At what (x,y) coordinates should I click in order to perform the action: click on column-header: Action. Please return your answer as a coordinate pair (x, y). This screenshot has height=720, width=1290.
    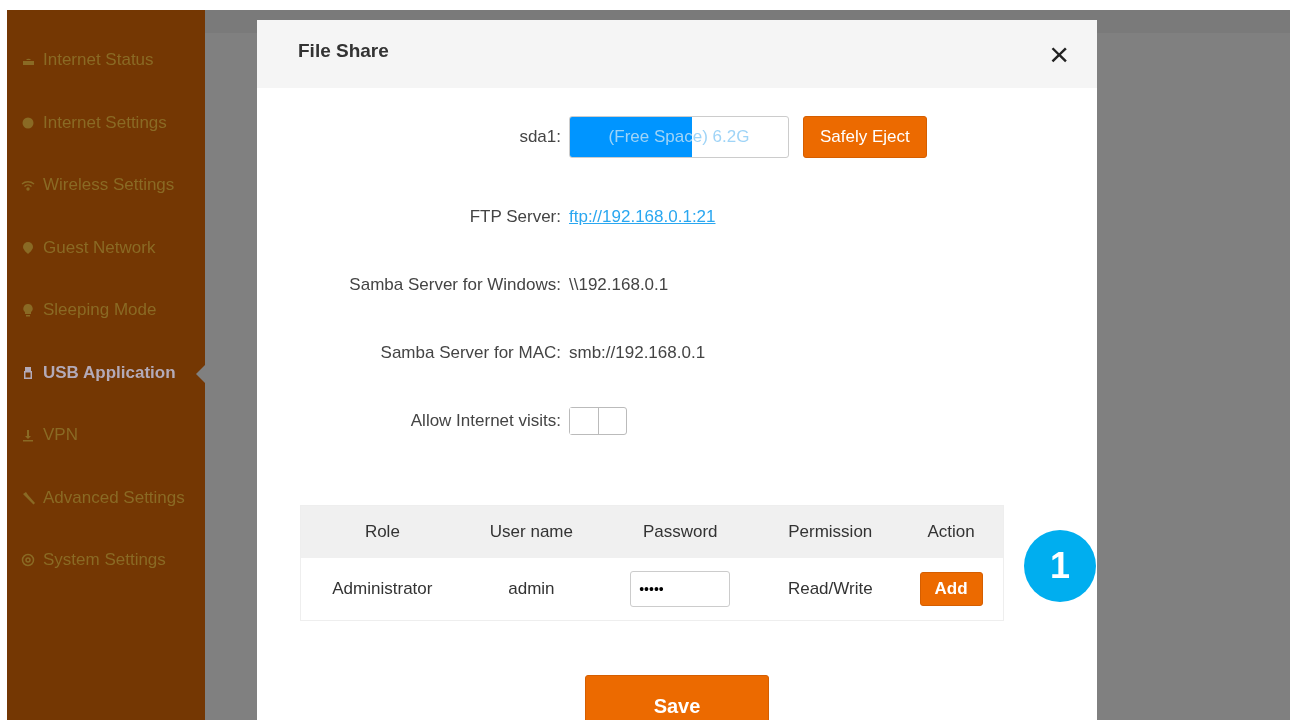
    Looking at the image, I should click on (951, 531).